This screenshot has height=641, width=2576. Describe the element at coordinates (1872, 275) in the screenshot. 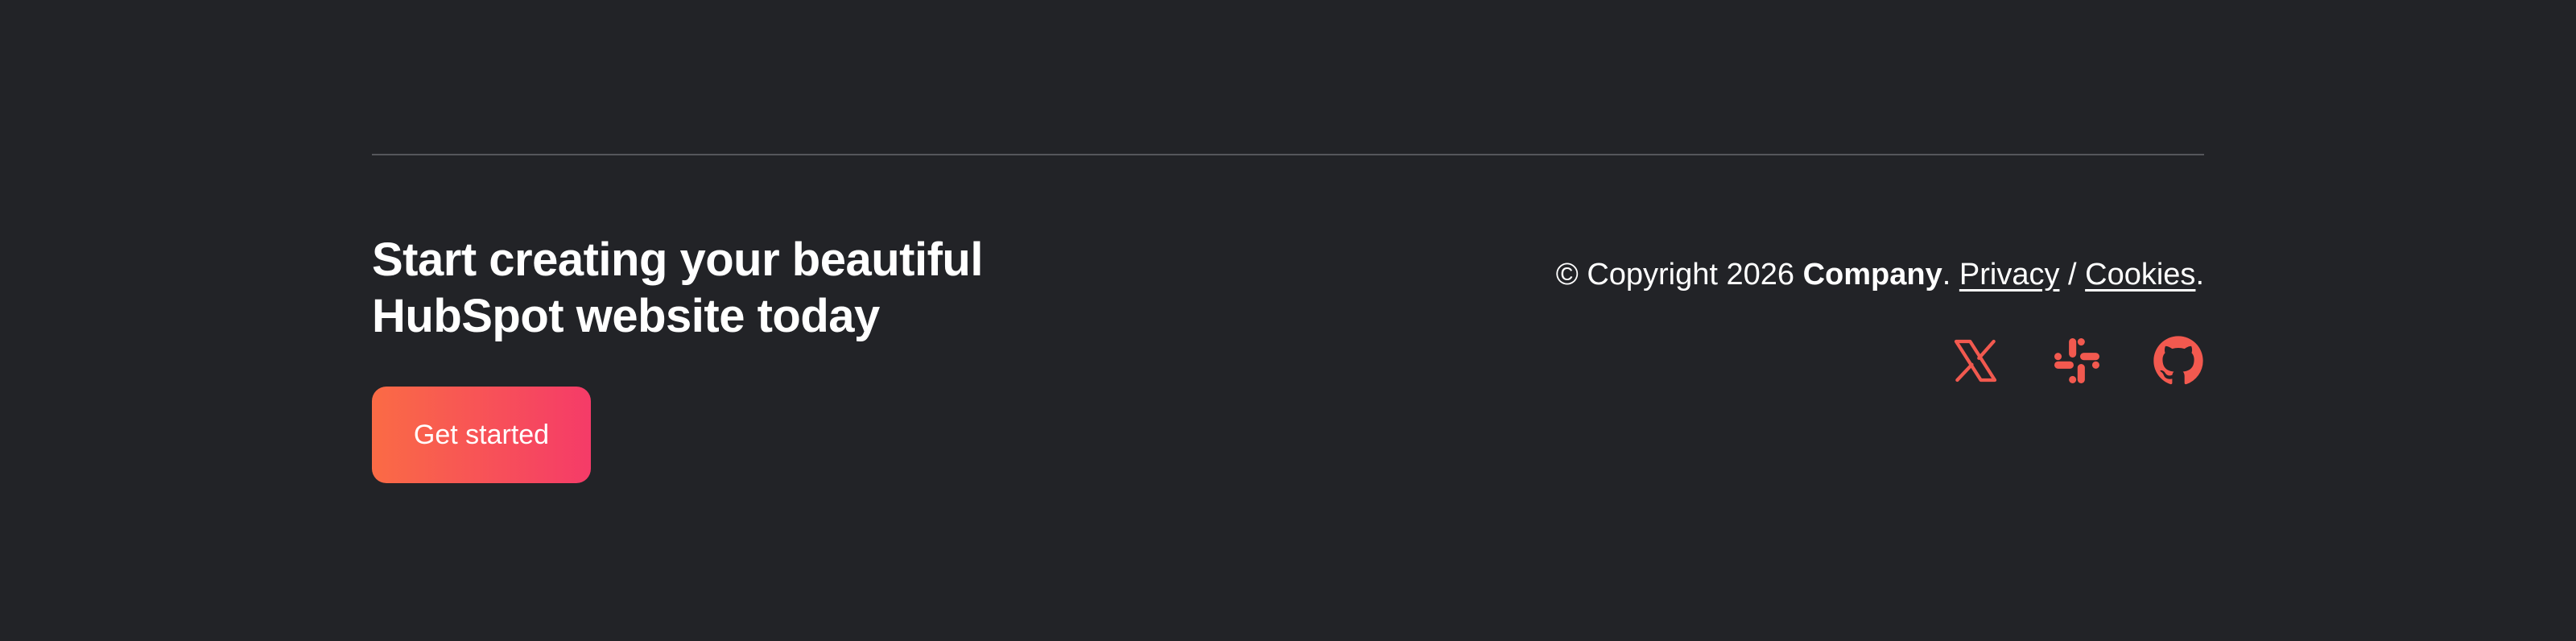

I see `company-name: Company` at that location.